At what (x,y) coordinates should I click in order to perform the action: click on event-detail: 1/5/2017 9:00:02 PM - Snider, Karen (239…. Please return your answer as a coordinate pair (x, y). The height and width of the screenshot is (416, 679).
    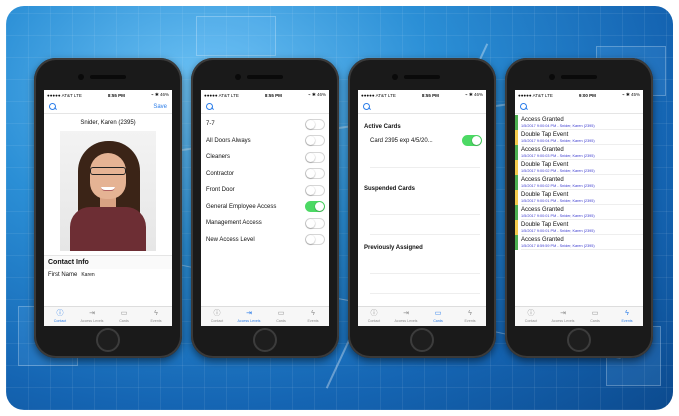
    Looking at the image, I should click on (582, 187).